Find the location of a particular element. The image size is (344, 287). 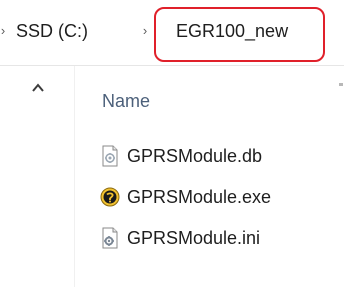

settings-file-icon is located at coordinates (110, 238).